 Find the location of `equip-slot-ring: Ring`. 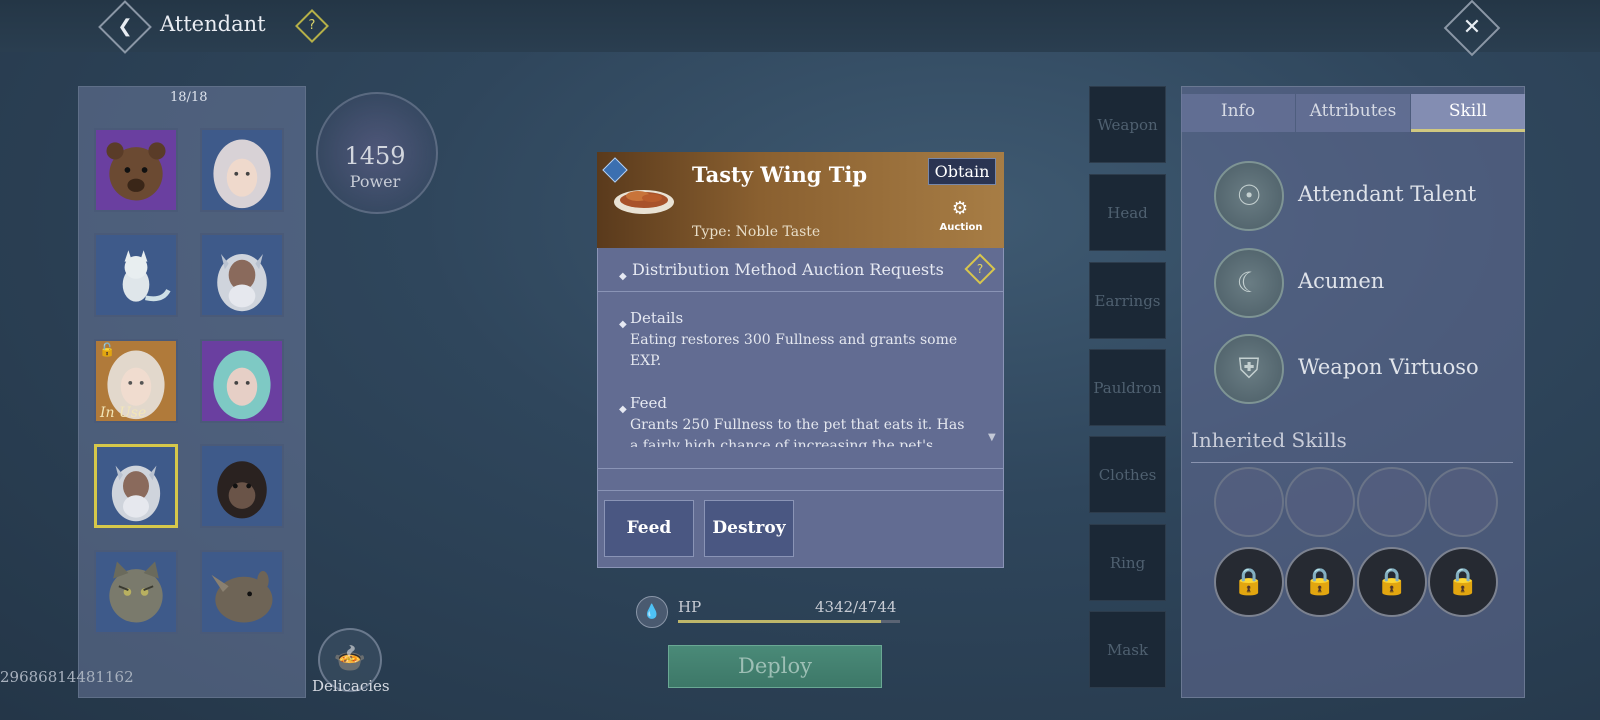

equip-slot-ring: Ring is located at coordinates (1127, 562).